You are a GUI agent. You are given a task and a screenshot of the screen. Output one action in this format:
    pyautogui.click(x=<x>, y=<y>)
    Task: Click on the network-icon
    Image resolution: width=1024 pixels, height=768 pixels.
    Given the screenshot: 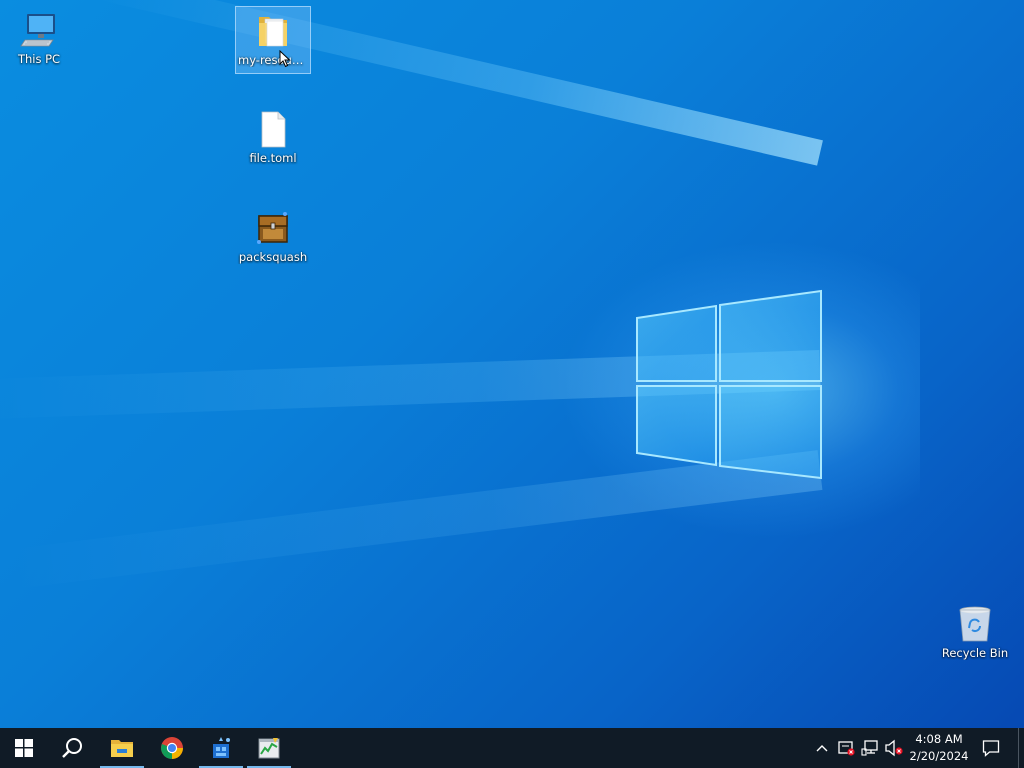 What is the action you would take?
    pyautogui.click(x=869, y=748)
    